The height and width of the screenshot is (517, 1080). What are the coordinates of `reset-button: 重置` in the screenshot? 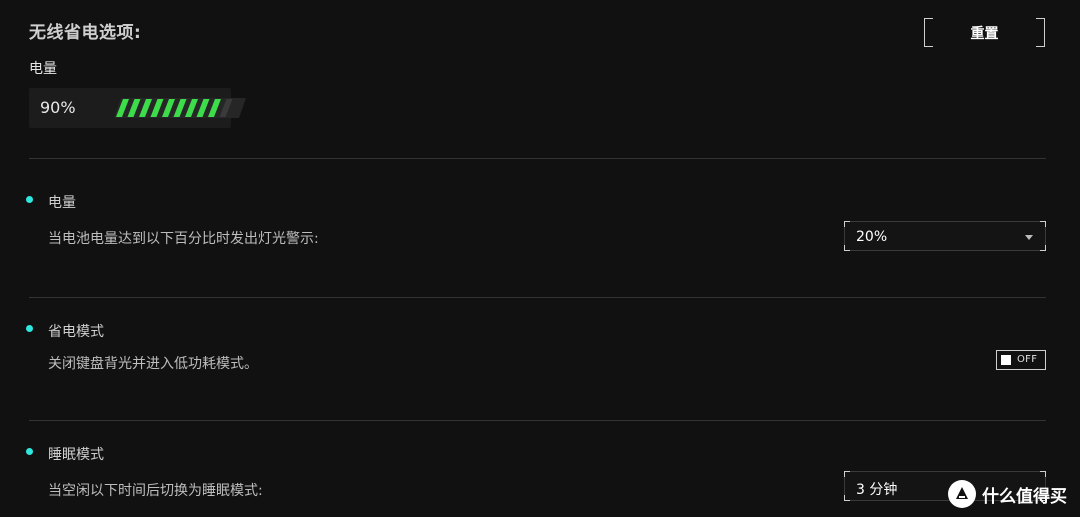 It's located at (984, 32).